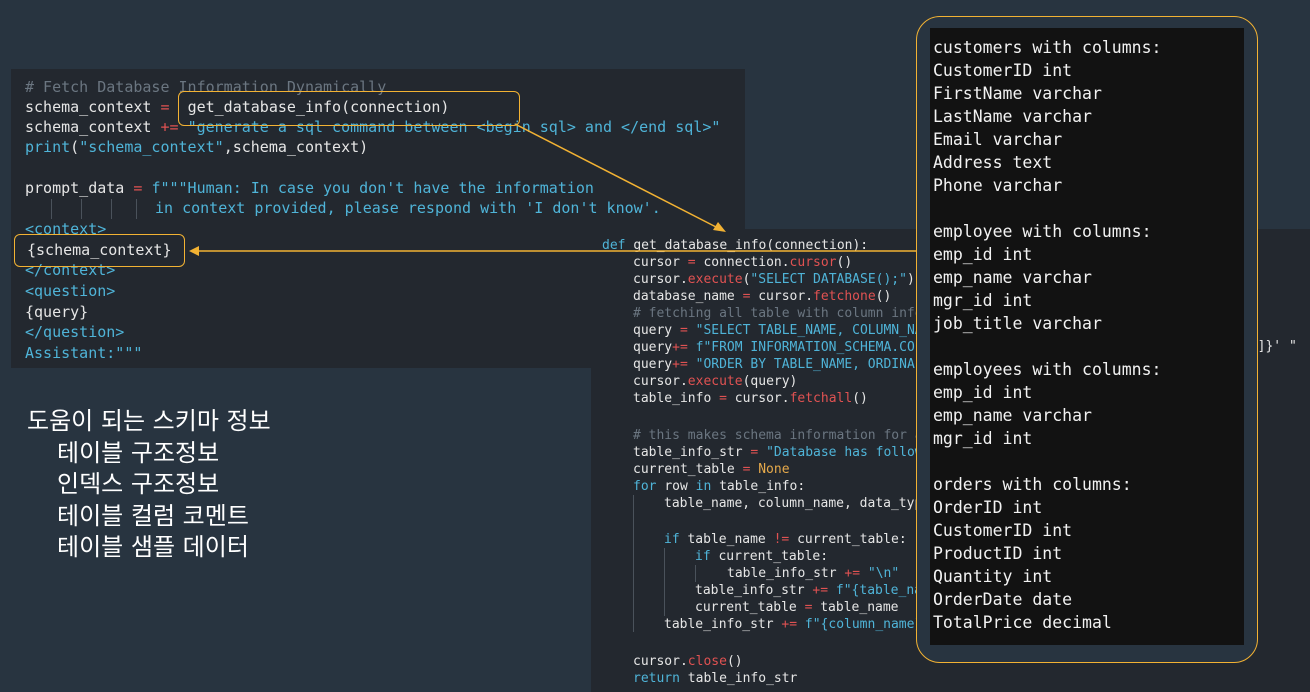 Image resolution: width=1310 pixels, height=692 pixels. I want to click on code-line: cursor.execute("SELECT DATABASE();") #, so click(781, 279).